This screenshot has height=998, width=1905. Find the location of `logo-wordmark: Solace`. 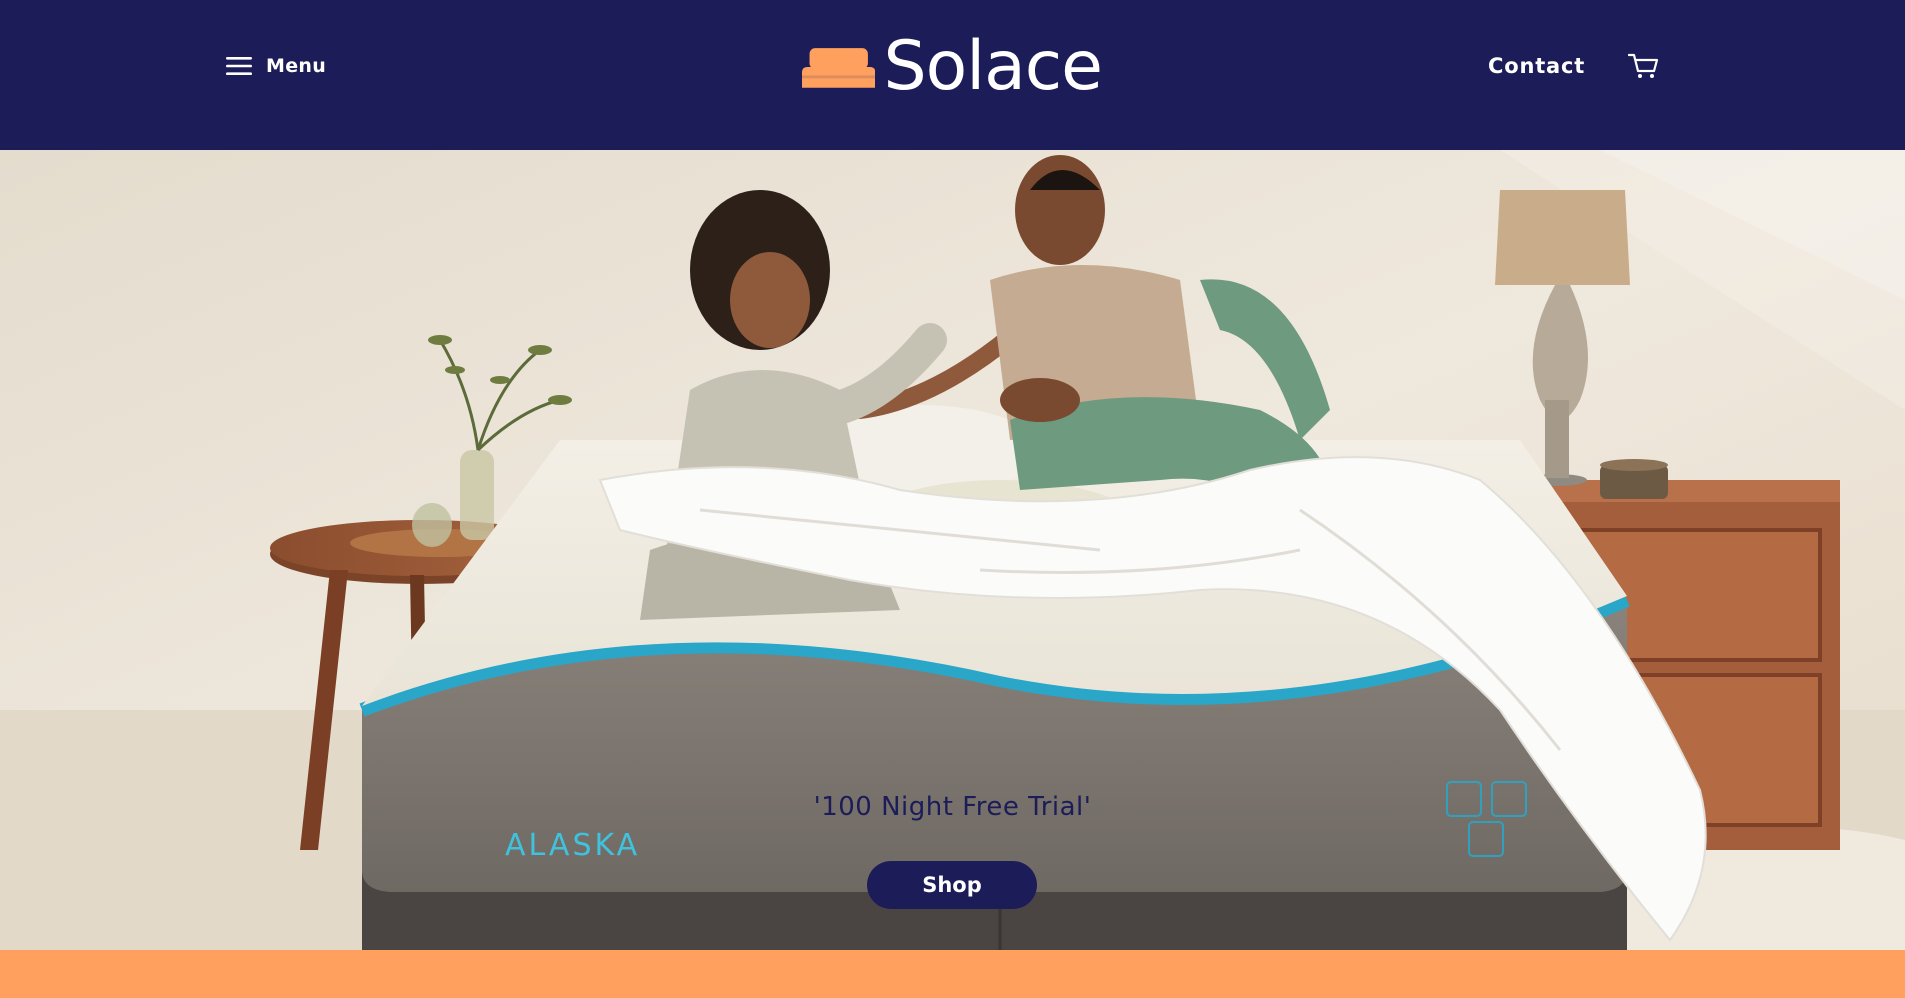

logo-wordmark: Solace is located at coordinates (993, 66).